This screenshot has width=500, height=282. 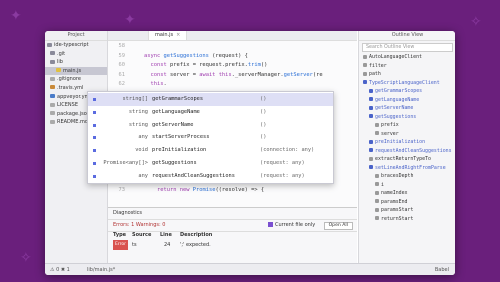 What do you see at coordinates (94, 163) in the screenshot?
I see `method-icon` at bounding box center [94, 163].